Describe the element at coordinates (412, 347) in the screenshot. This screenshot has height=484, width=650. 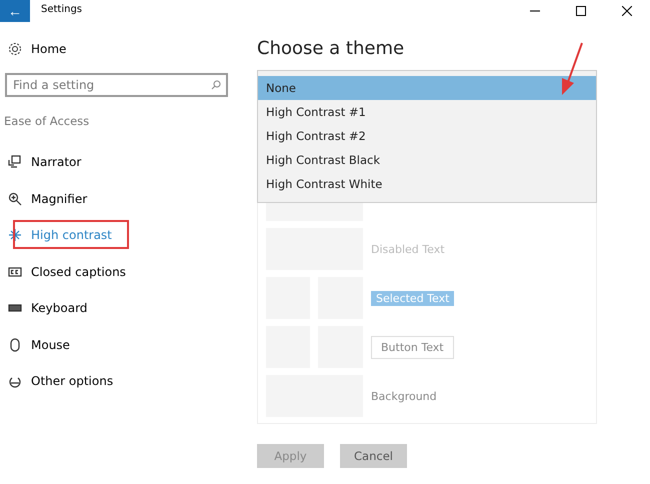
I see `preview-label: Button Text` at that location.